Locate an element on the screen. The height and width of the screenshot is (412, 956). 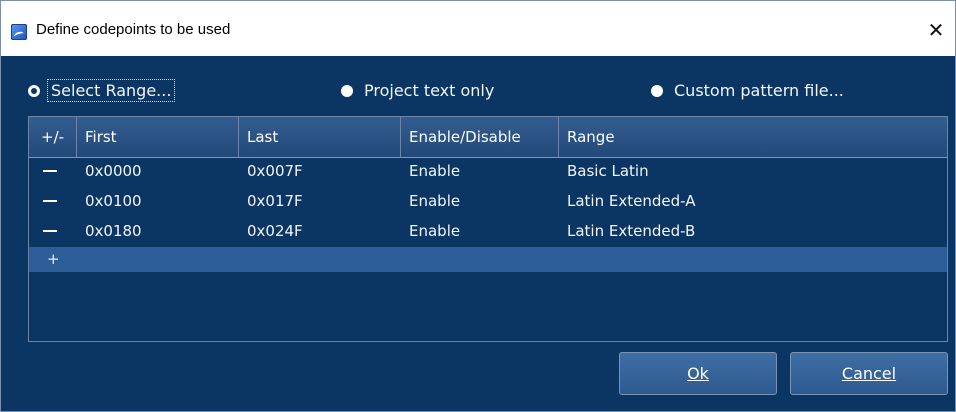
app-icon is located at coordinates (19, 32).